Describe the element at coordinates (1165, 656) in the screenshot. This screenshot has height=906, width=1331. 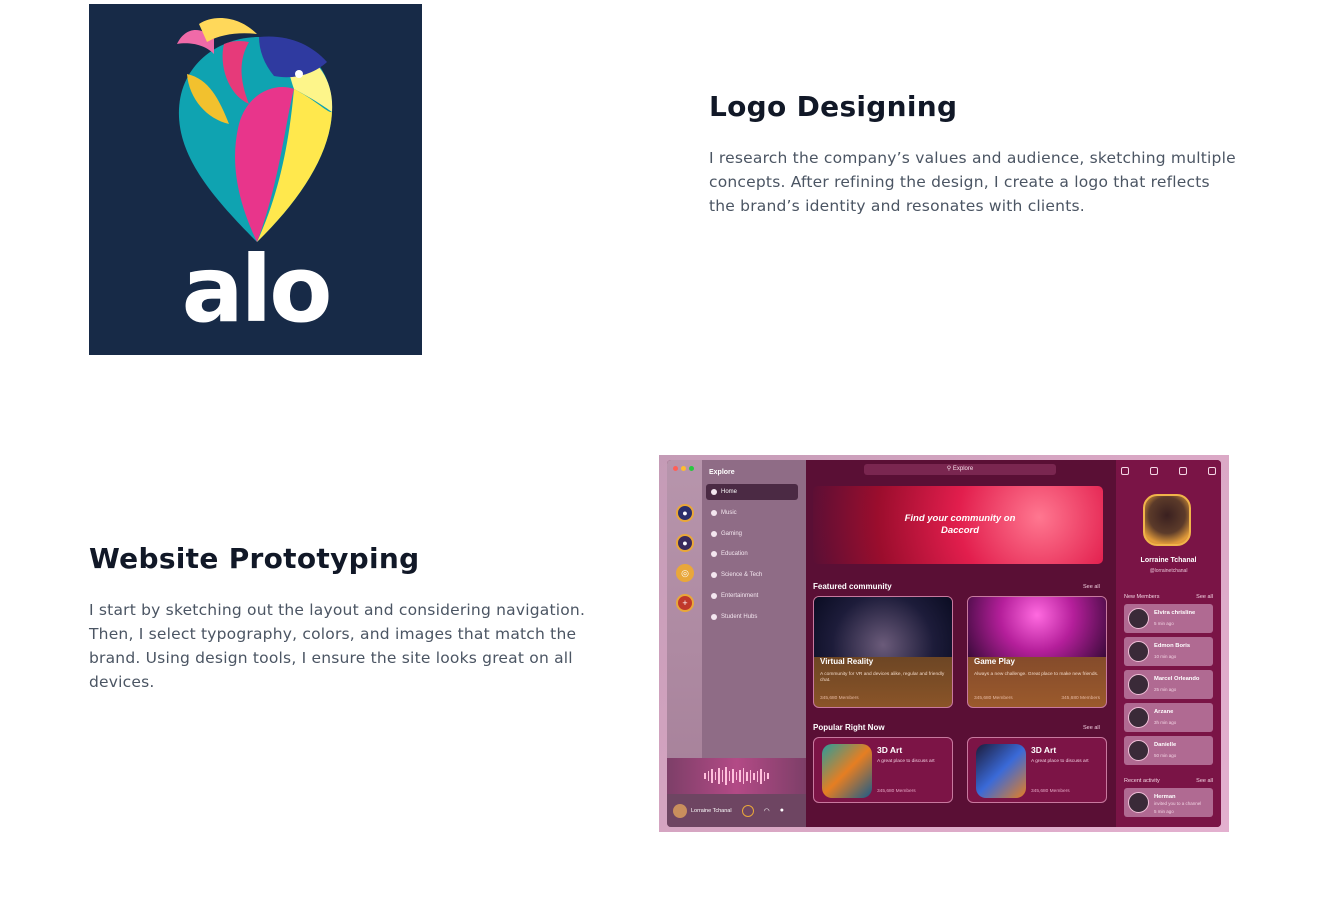
I see `member-time: 10 min ago` at that location.